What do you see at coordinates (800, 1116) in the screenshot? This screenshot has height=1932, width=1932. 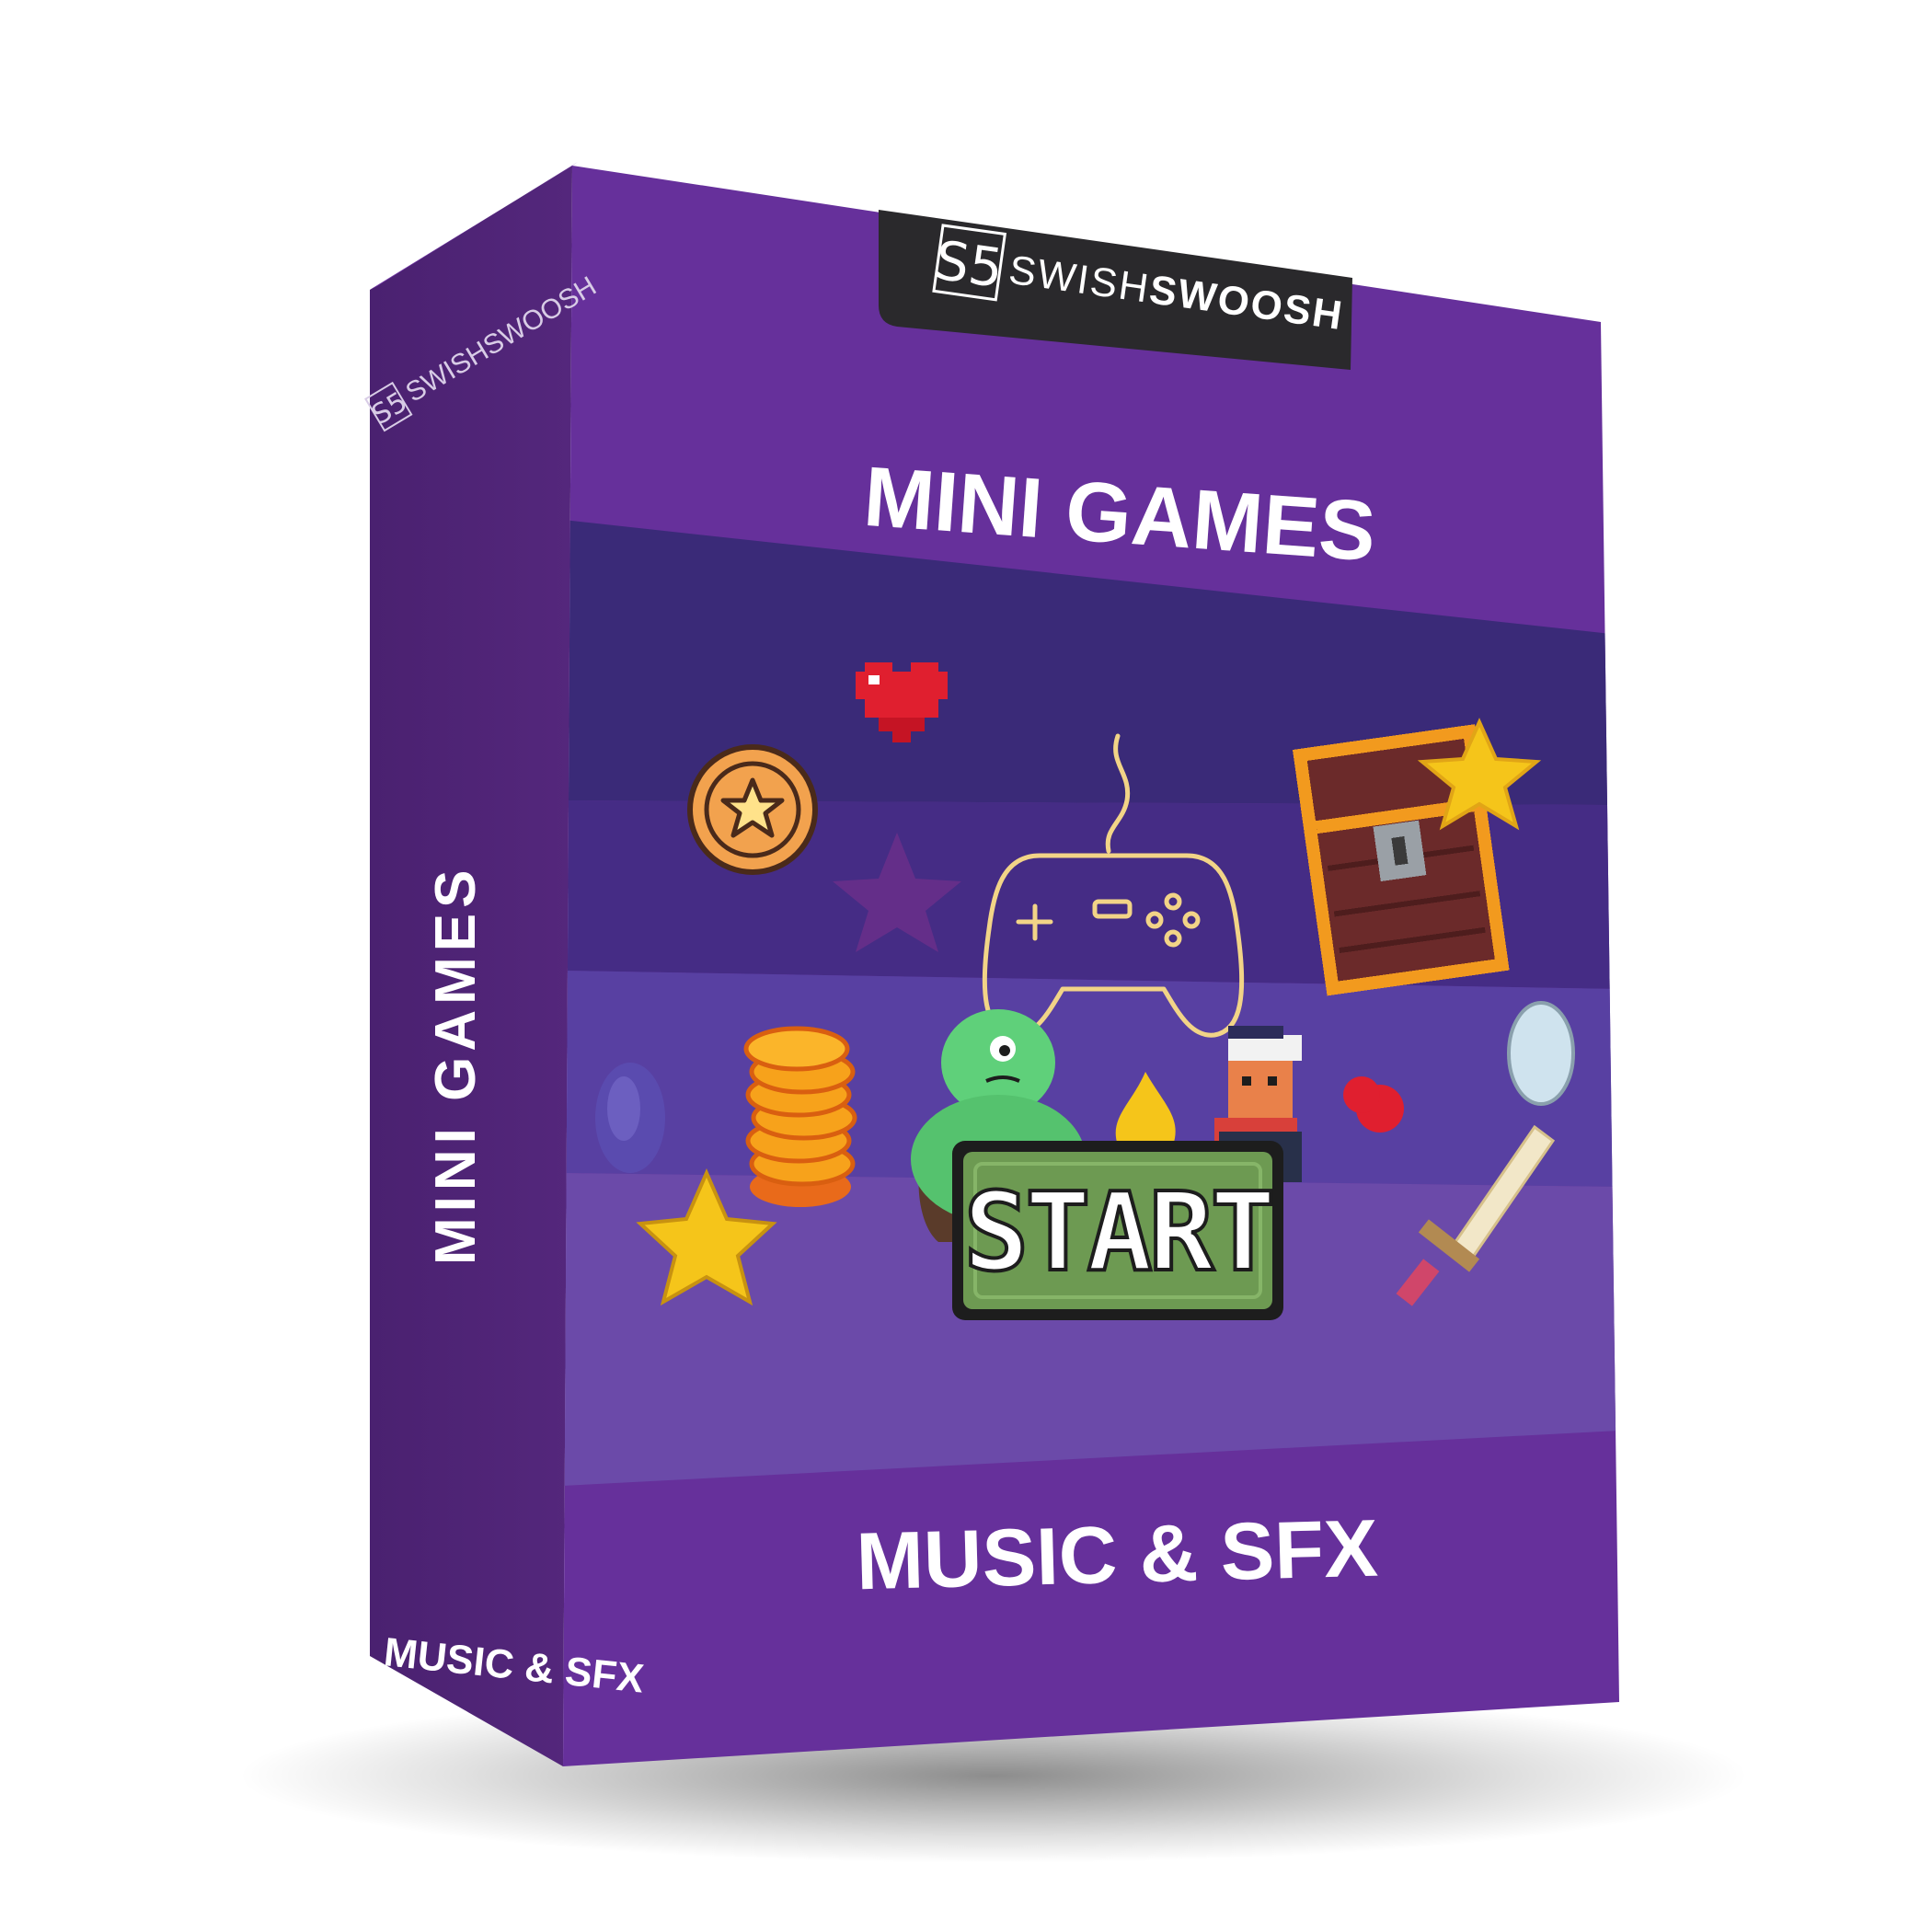 I see `coin-stack-icon` at bounding box center [800, 1116].